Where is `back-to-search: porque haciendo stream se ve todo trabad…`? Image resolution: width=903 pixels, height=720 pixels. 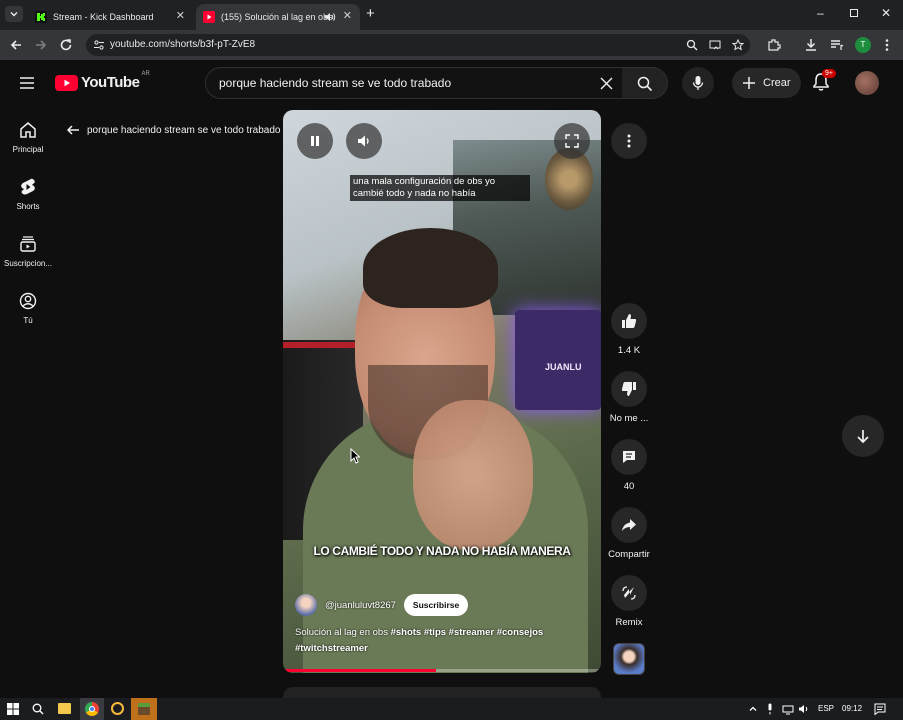 back-to-search: porque haciendo stream se ve todo trabad… is located at coordinates (173, 130).